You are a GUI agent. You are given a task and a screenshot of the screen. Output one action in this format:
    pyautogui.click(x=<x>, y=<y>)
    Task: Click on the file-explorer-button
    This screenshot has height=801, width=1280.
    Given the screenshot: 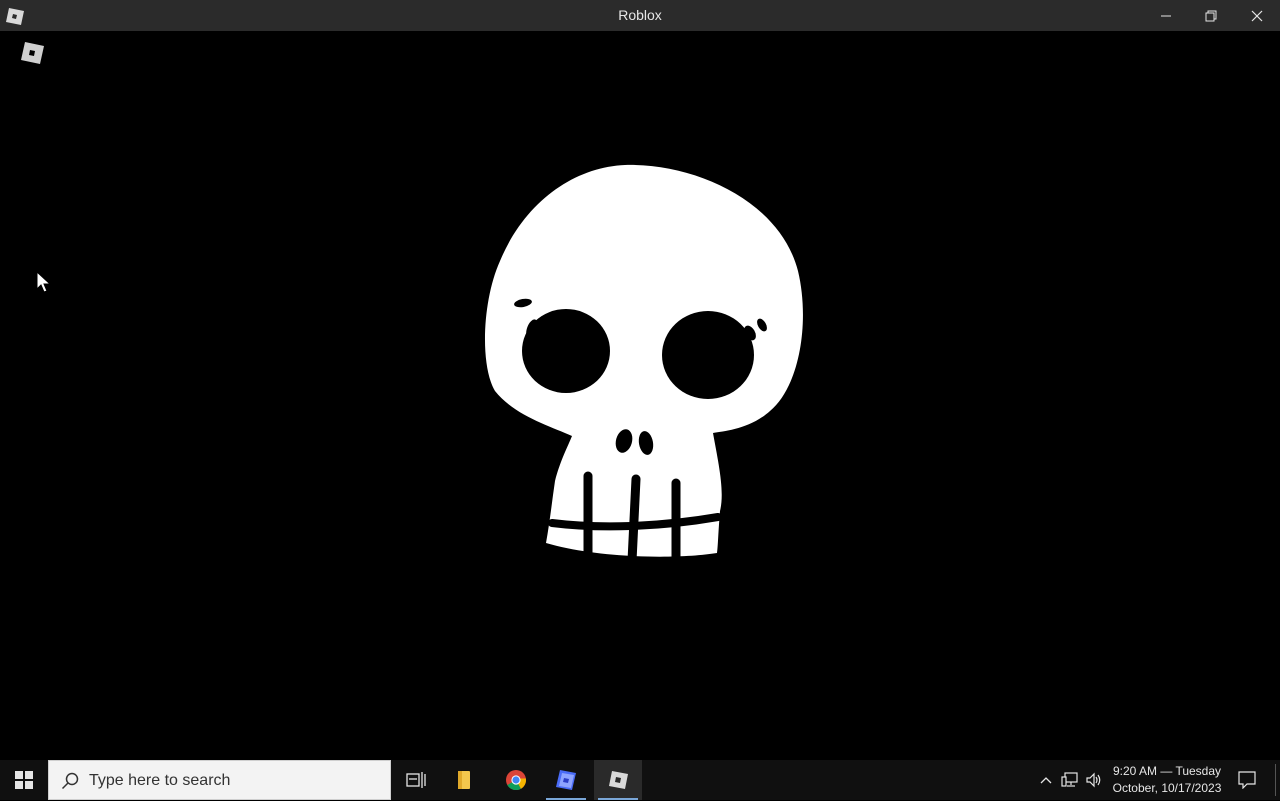 What is the action you would take?
    pyautogui.click(x=464, y=780)
    